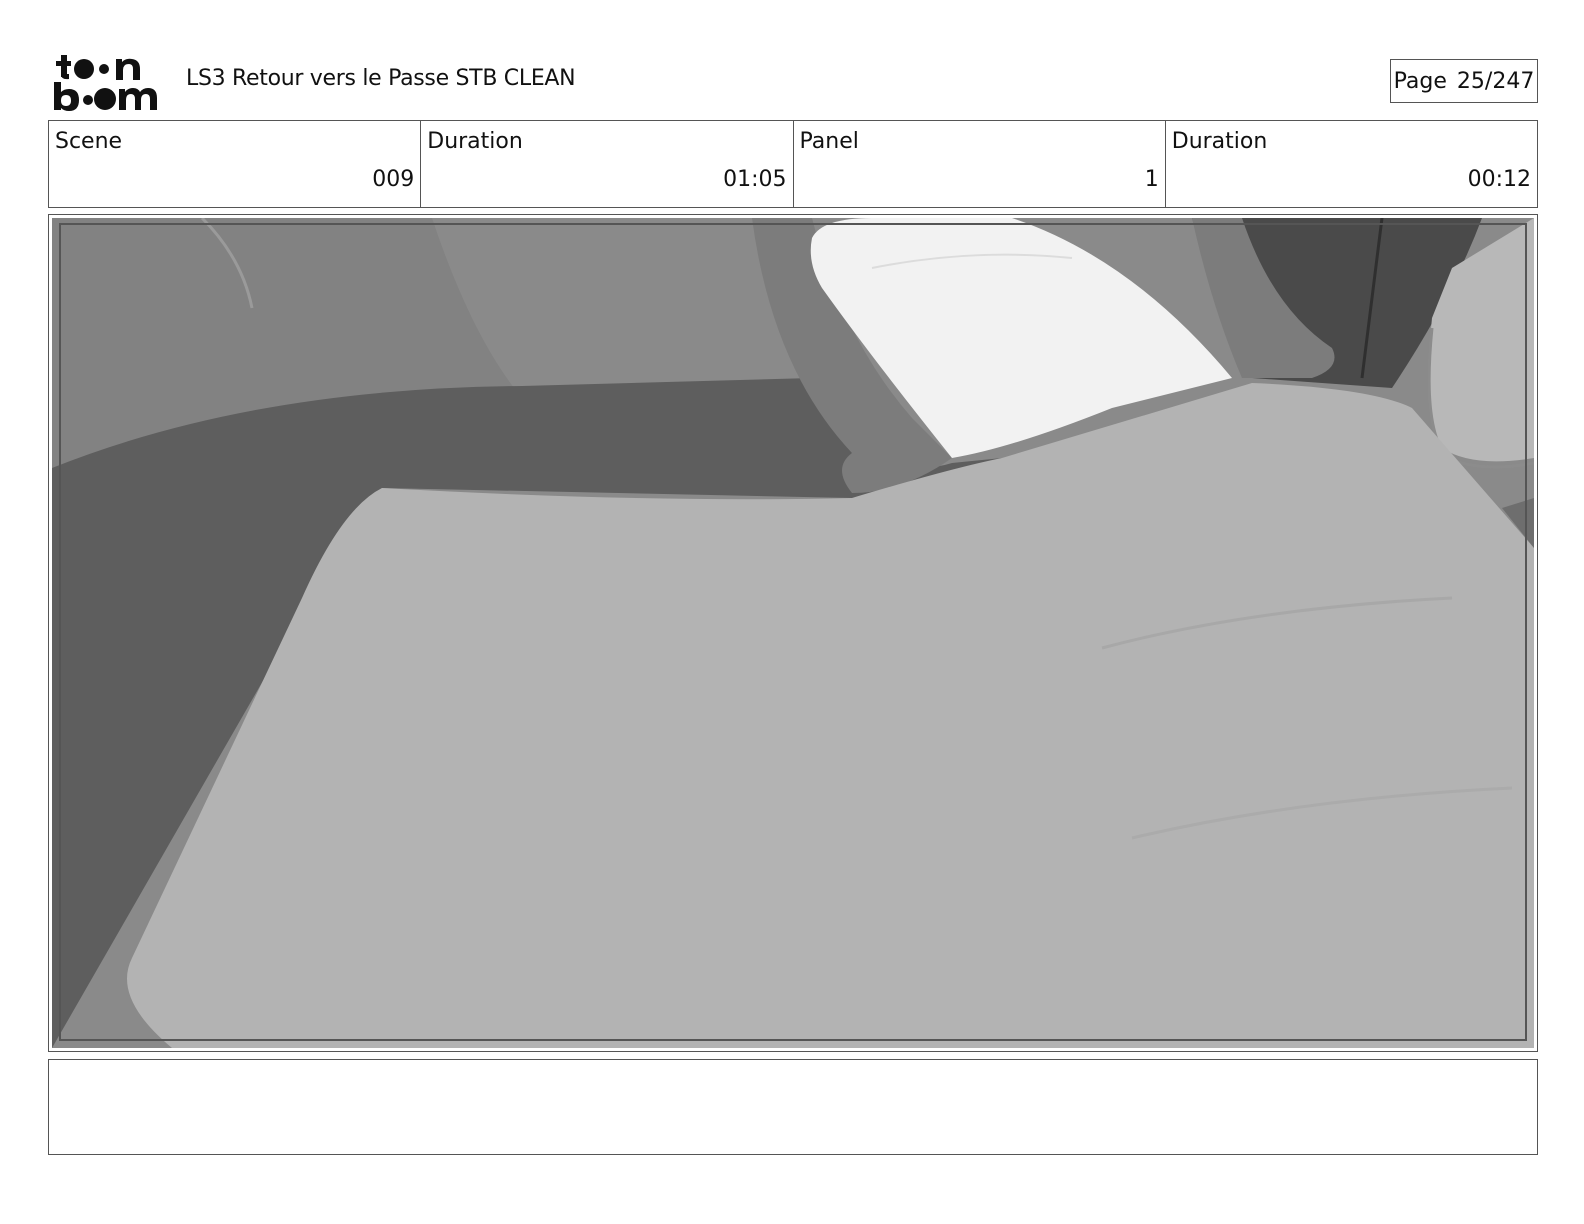 The width and height of the screenshot is (1584, 1224). Describe the element at coordinates (1499, 179) in the screenshot. I see `panel-duration-value: 00:12` at that location.